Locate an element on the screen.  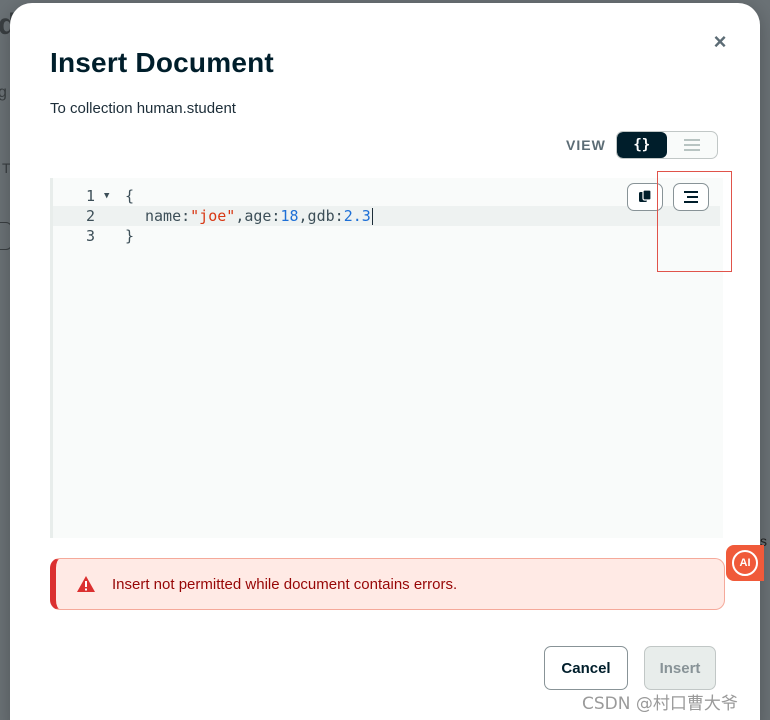
view-toggle: {} is located at coordinates (666, 145).